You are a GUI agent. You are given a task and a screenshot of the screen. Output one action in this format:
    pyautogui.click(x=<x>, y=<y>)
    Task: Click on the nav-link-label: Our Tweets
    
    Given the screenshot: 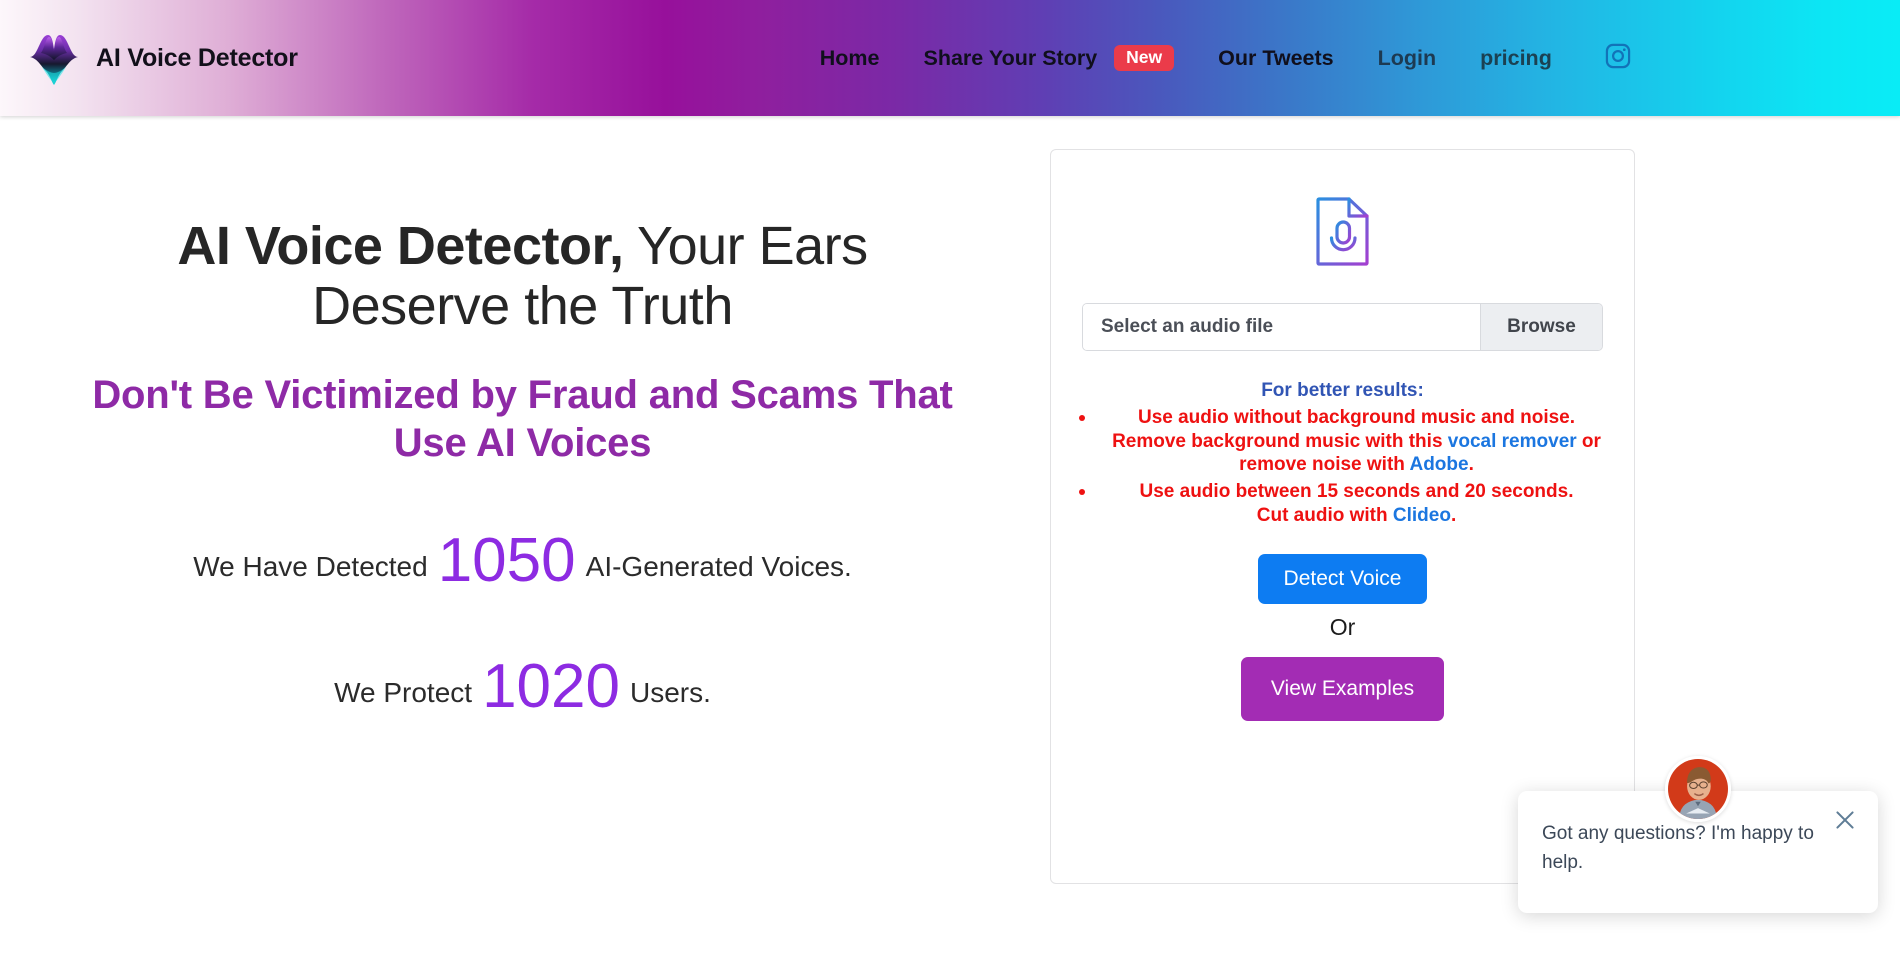 What is the action you would take?
    pyautogui.click(x=1276, y=58)
    